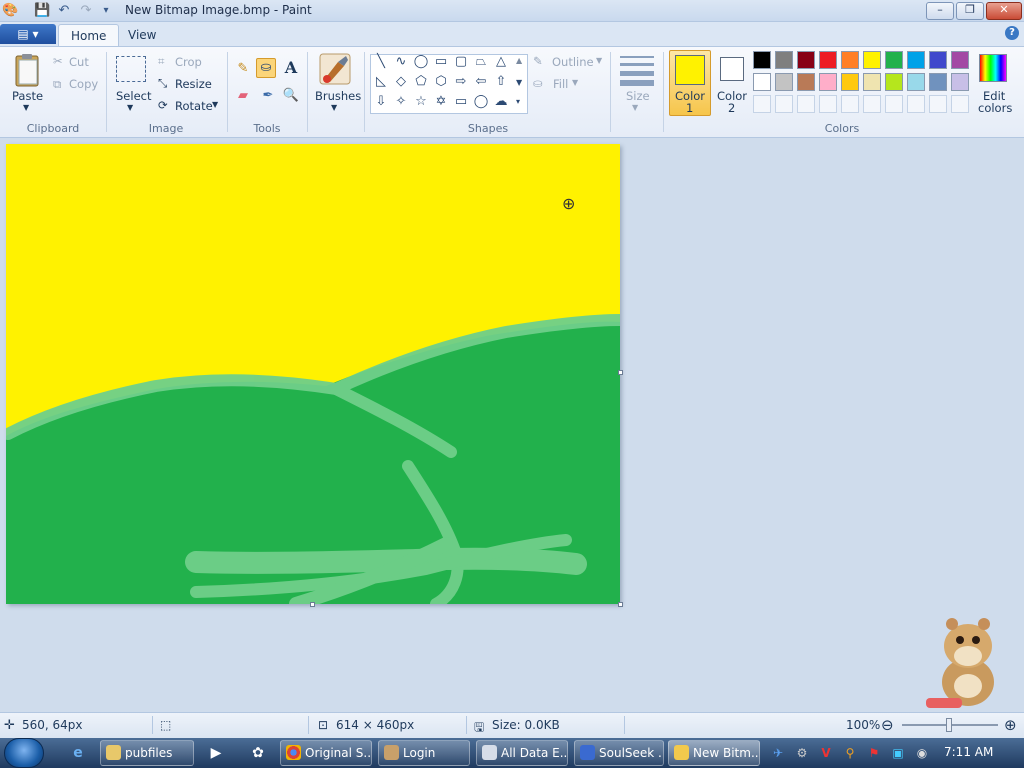  I want to click on rounded-rectangle-shape-icon: ▢, so click(461, 62).